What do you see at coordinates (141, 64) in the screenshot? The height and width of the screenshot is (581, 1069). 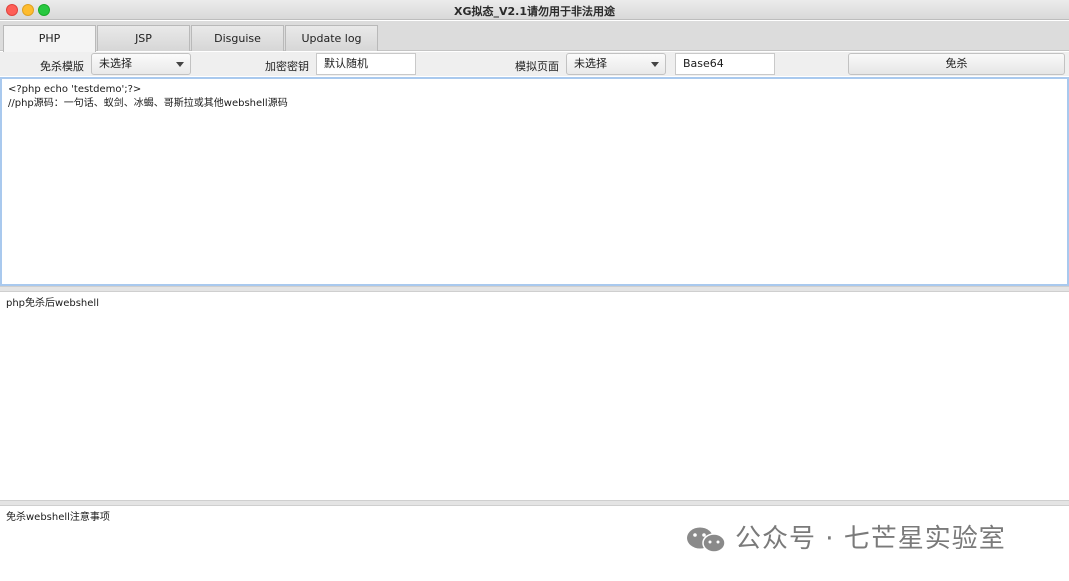 I see `template-select: 未选择` at bounding box center [141, 64].